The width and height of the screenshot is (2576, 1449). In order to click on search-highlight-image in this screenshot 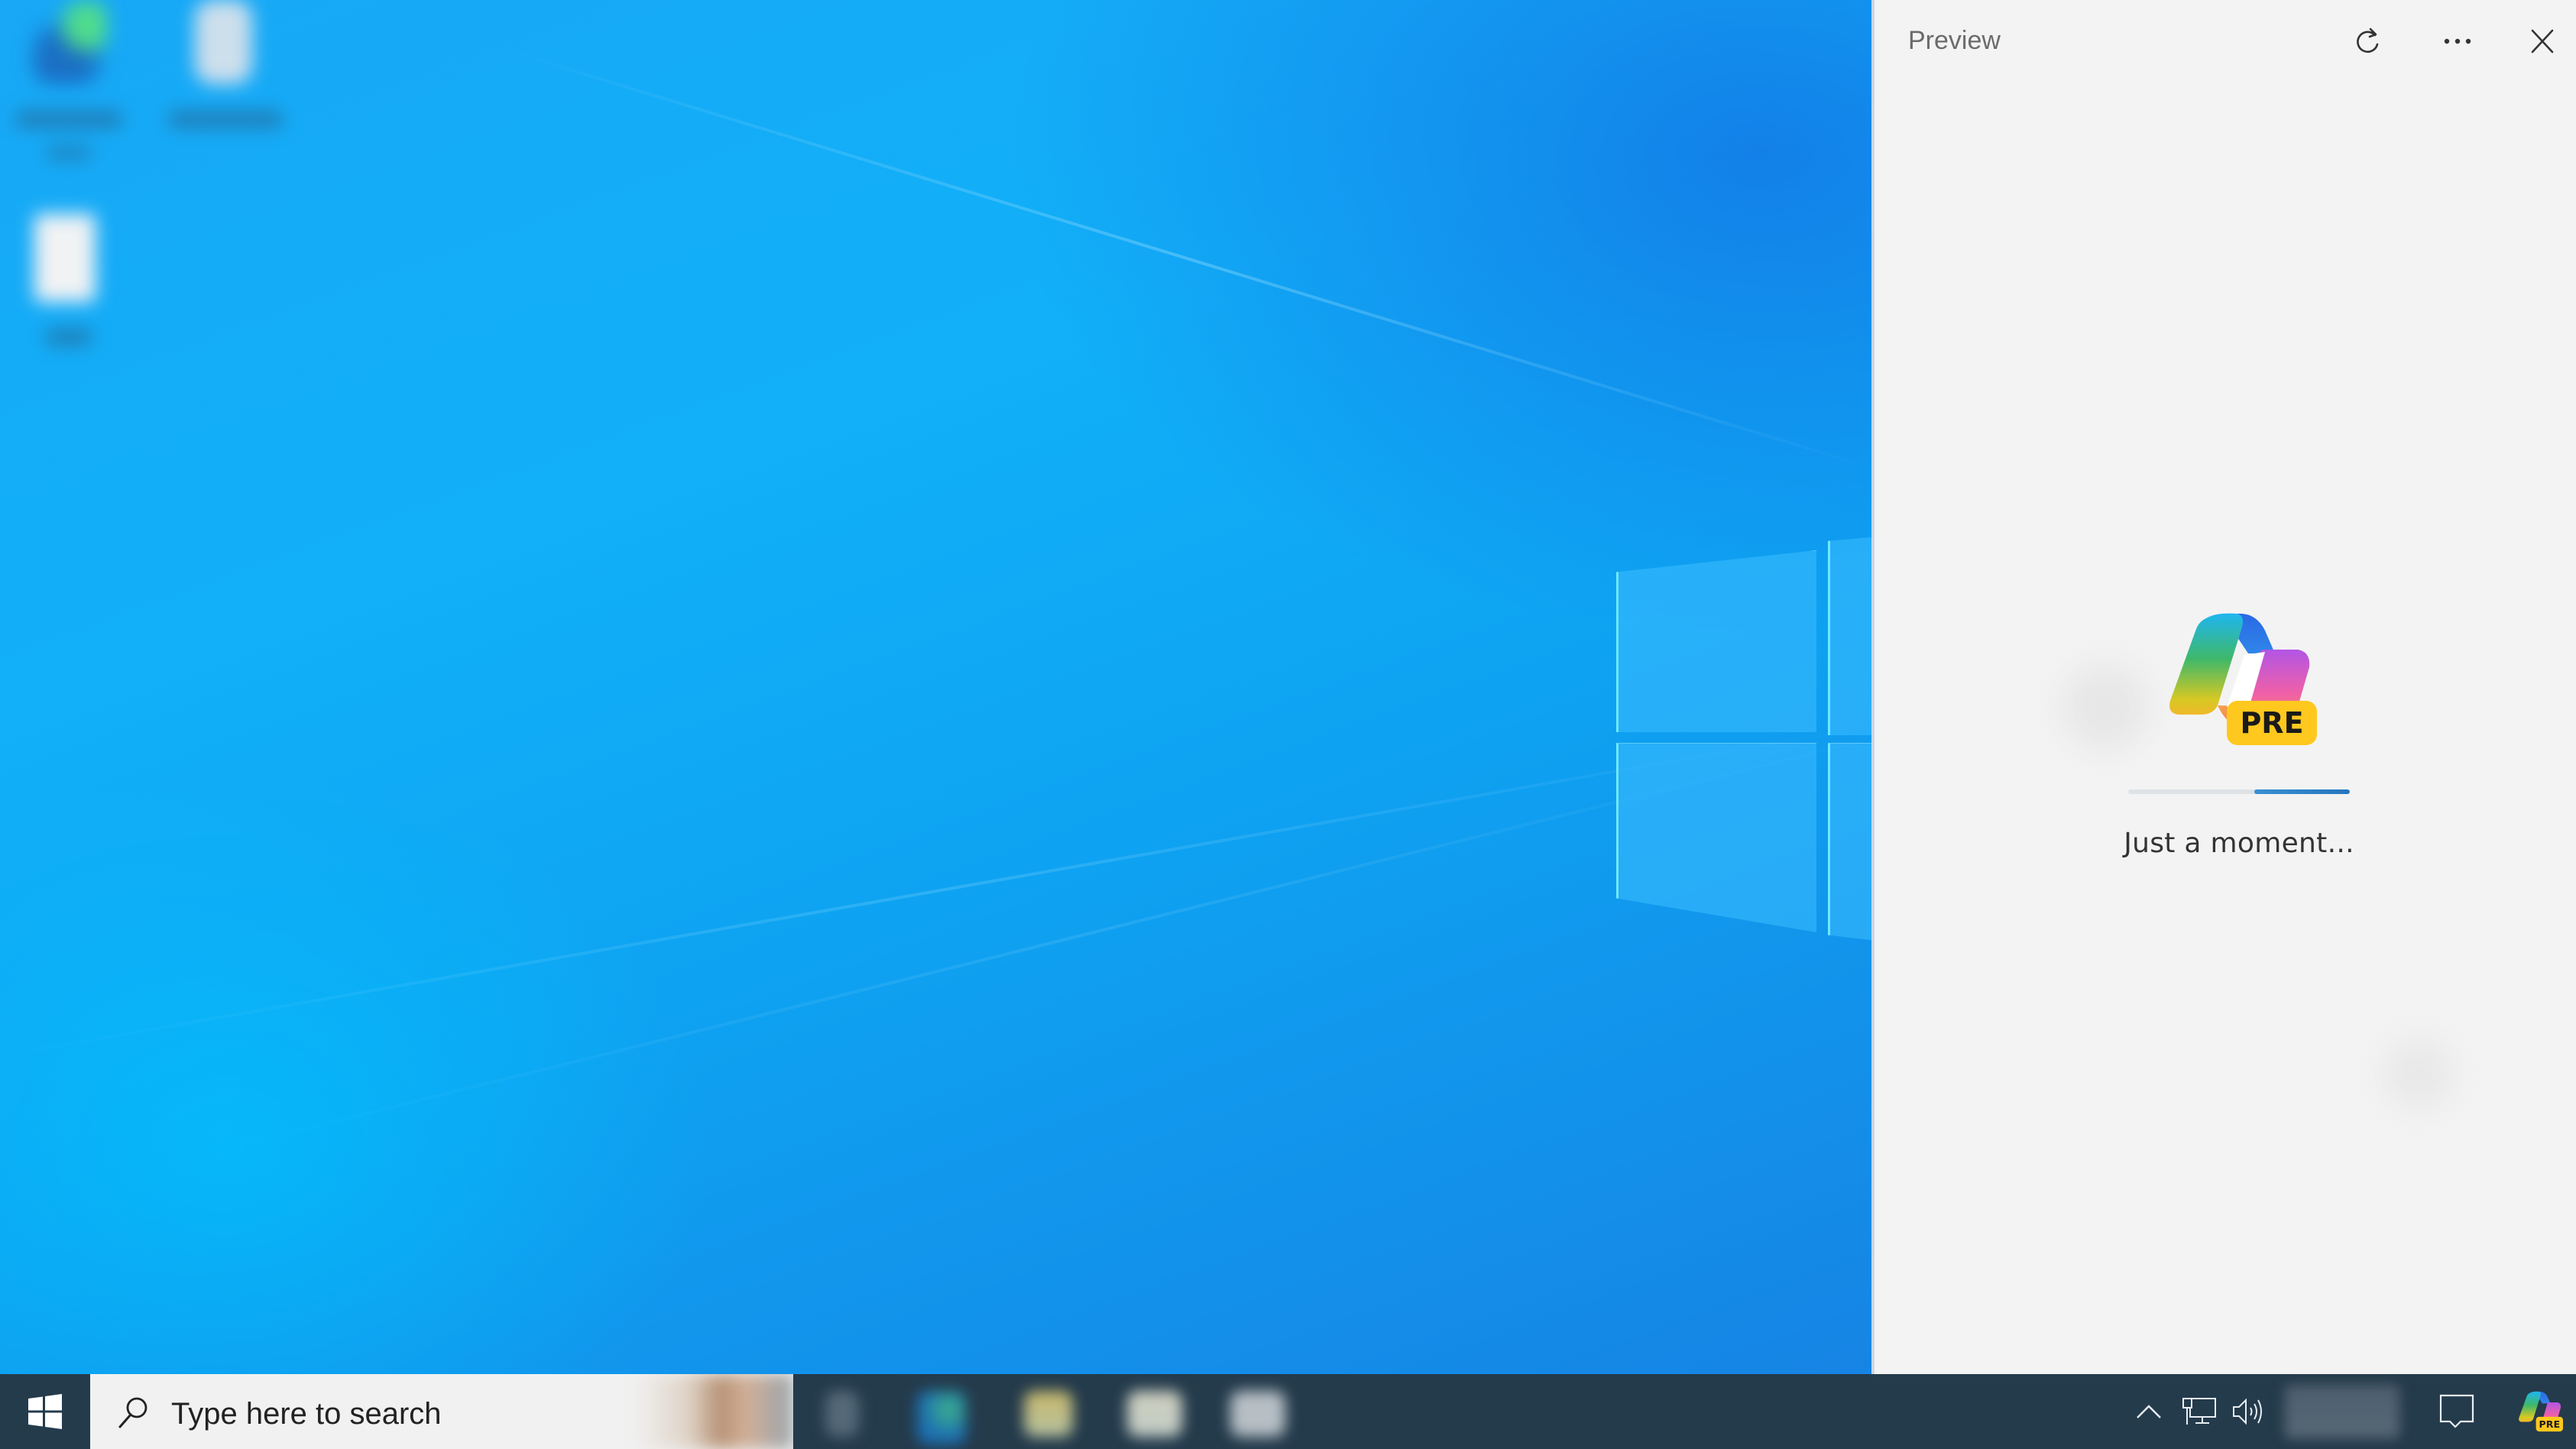, I will do `click(713, 1411)`.